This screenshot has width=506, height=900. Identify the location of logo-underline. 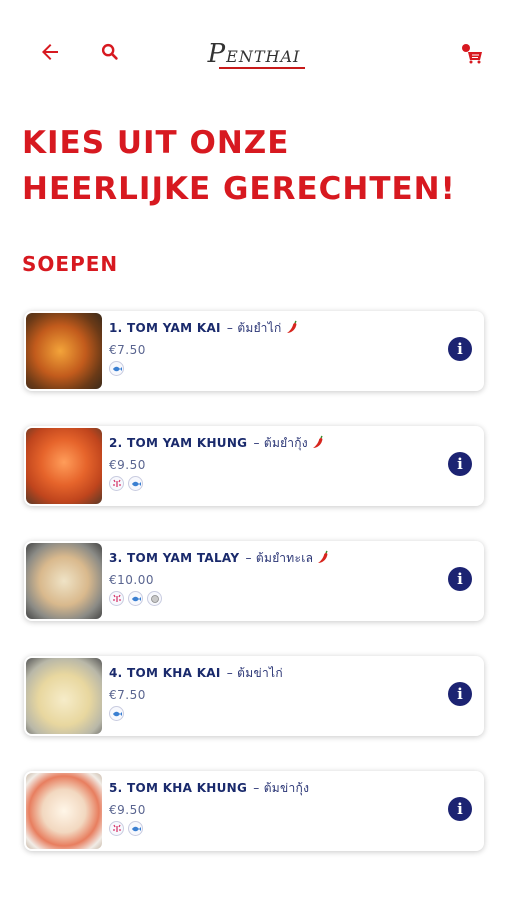
(262, 68).